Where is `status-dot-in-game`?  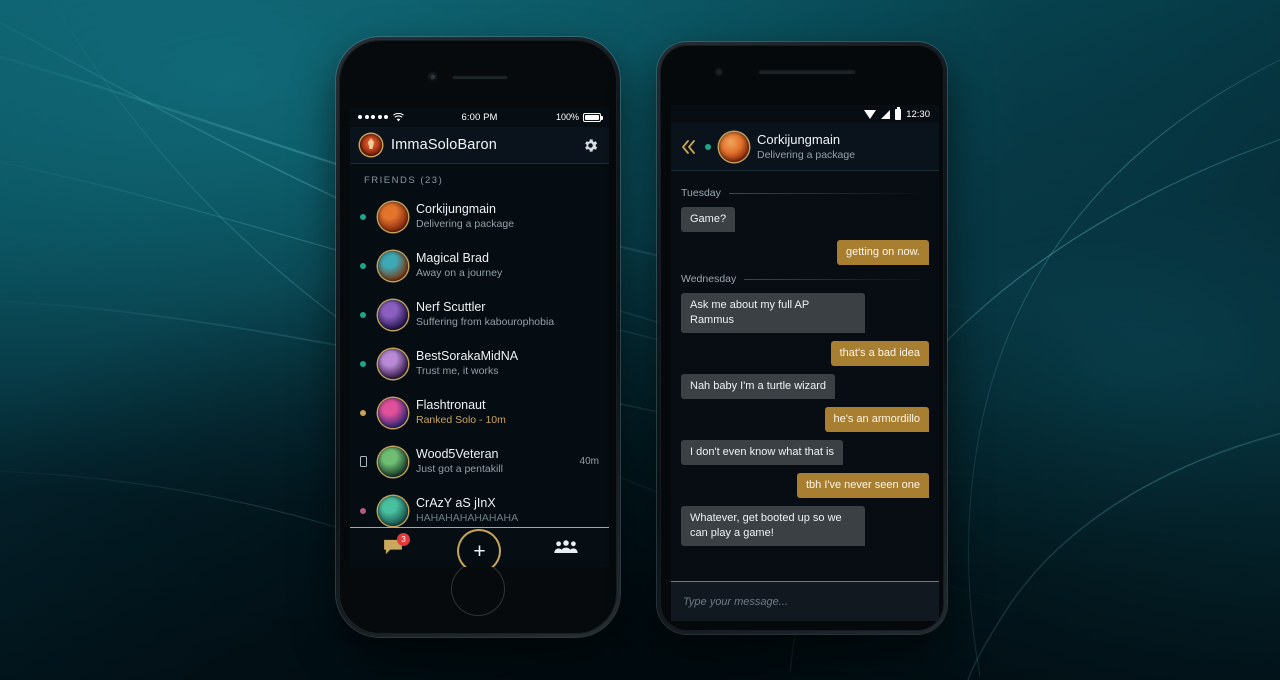
status-dot-in-game is located at coordinates (363, 412).